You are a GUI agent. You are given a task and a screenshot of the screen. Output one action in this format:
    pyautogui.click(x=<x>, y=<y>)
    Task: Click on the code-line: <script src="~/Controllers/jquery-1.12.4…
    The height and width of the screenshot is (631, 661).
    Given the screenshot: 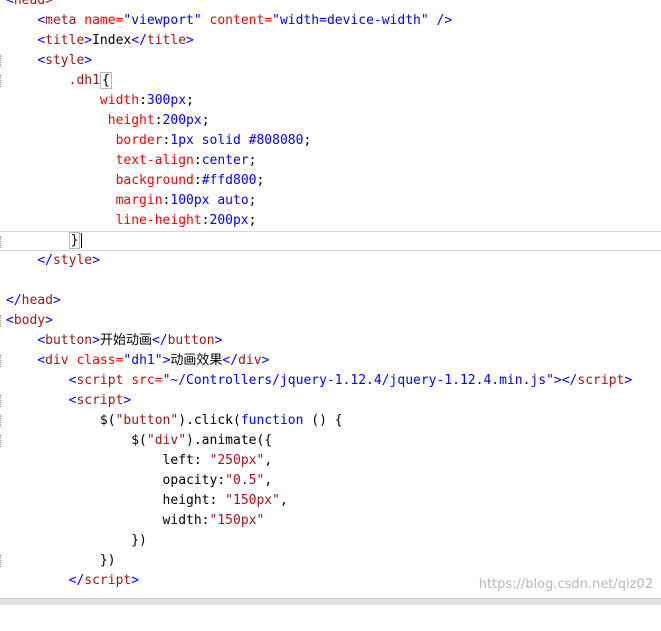 What is the action you would take?
    pyautogui.click(x=350, y=380)
    